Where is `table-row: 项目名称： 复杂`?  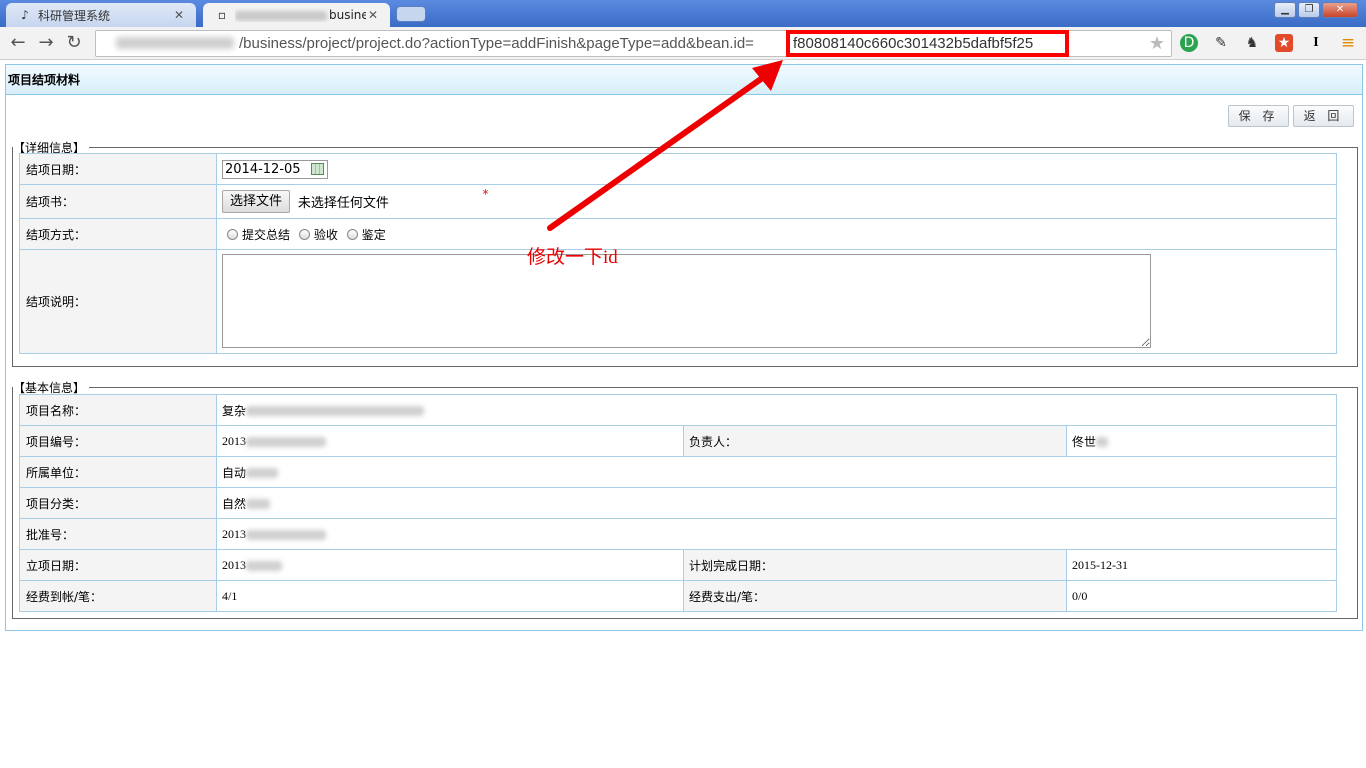
table-row: 项目名称： 复杂 is located at coordinates (678, 410).